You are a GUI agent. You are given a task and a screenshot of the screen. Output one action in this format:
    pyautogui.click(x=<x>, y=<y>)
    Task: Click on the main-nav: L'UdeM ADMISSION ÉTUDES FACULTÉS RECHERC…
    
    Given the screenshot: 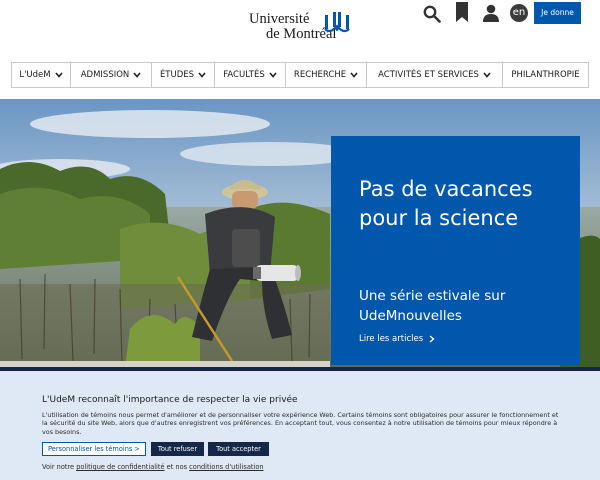 What is the action you would take?
    pyautogui.click(x=300, y=75)
    